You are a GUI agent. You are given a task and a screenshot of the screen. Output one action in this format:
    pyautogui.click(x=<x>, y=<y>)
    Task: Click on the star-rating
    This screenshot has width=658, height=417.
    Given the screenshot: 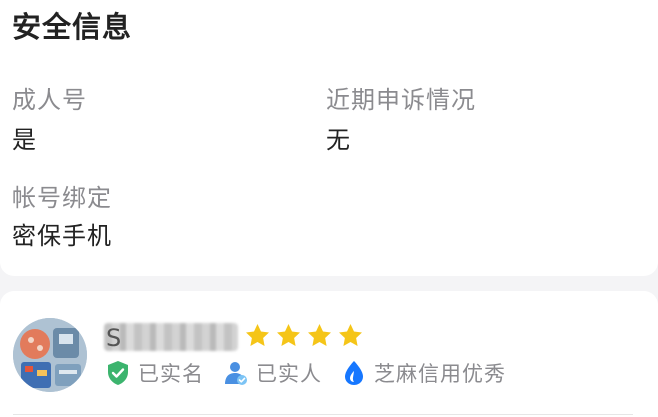 What is the action you would take?
    pyautogui.click(x=304, y=337)
    